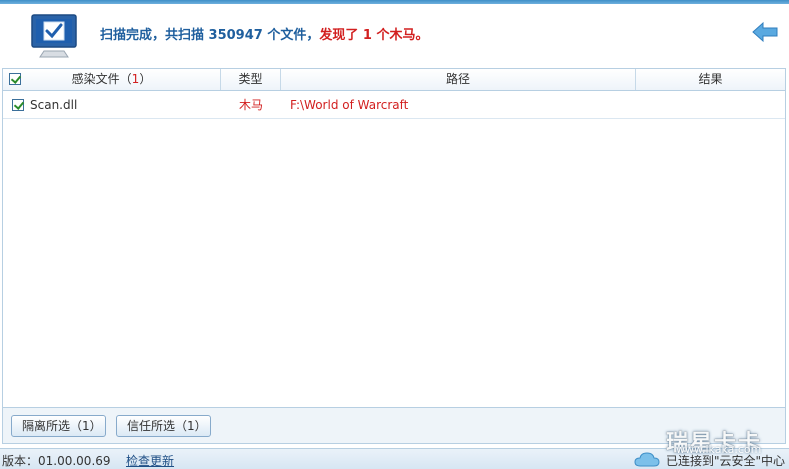 Image resolution: width=789 pixels, height=469 pixels. What do you see at coordinates (710, 79) in the screenshot?
I see `column-result: 结果` at bounding box center [710, 79].